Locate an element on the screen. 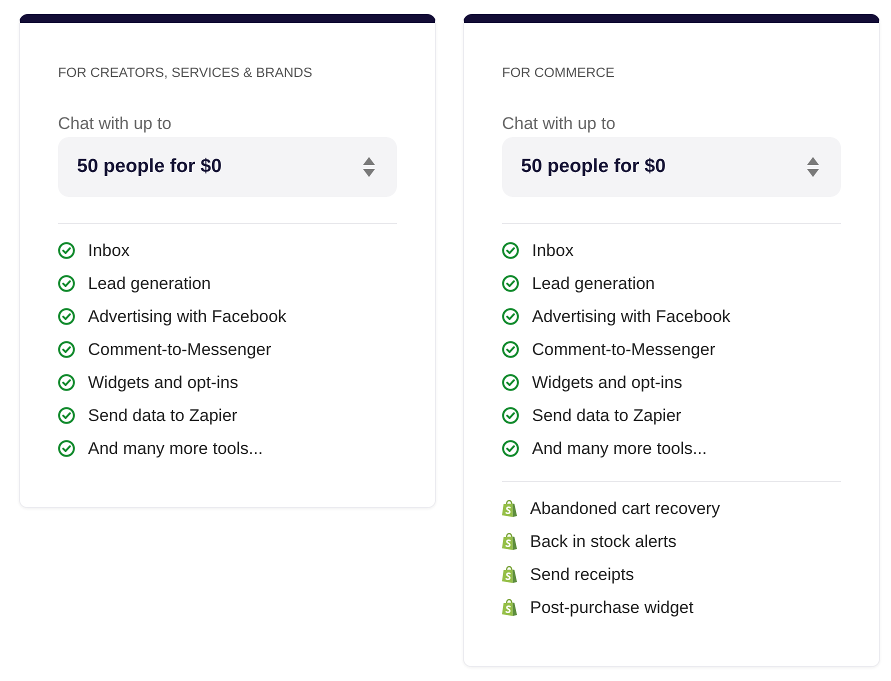 This screenshot has width=891, height=681. feature-text: Post-purchase widget is located at coordinates (612, 608).